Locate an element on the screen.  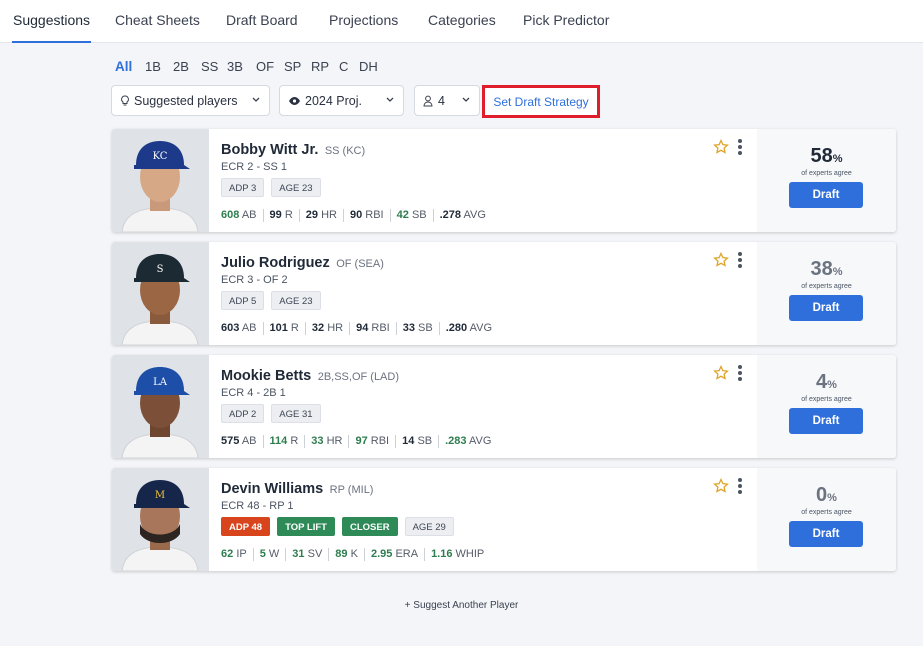
position-filter-c: C is located at coordinates (343, 66).